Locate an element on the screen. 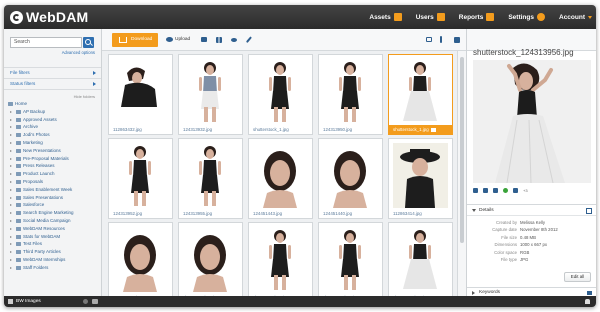 The width and height of the screenshot is (600, 312). upload-button: Upload is located at coordinates (182, 40).